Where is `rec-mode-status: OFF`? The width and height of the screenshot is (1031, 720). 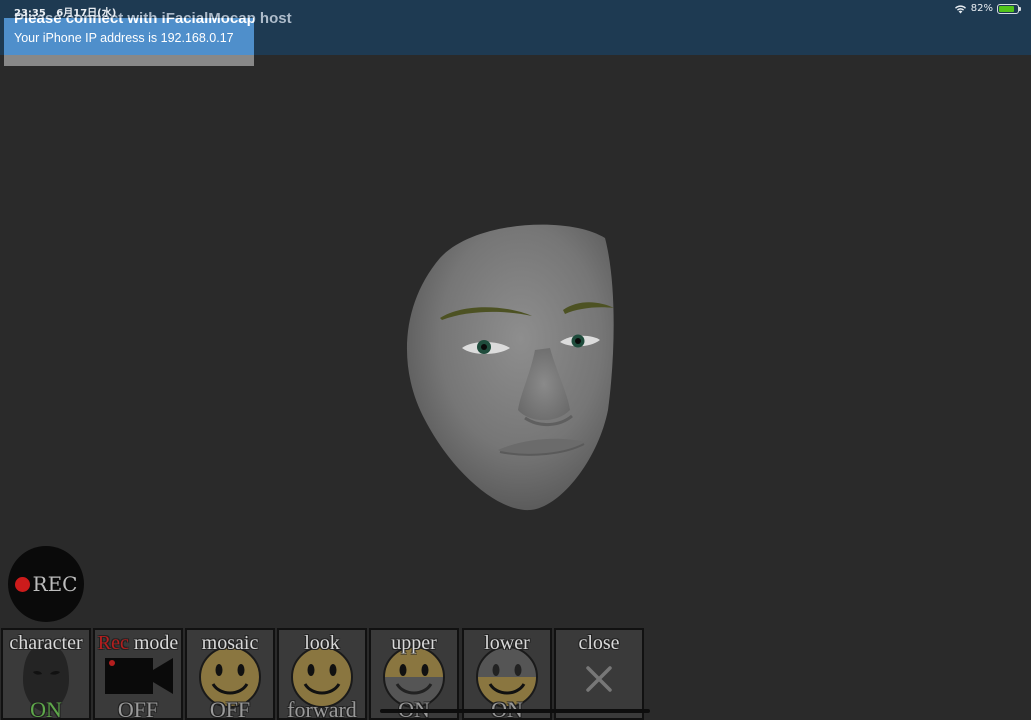 rec-mode-status: OFF is located at coordinates (138, 708).